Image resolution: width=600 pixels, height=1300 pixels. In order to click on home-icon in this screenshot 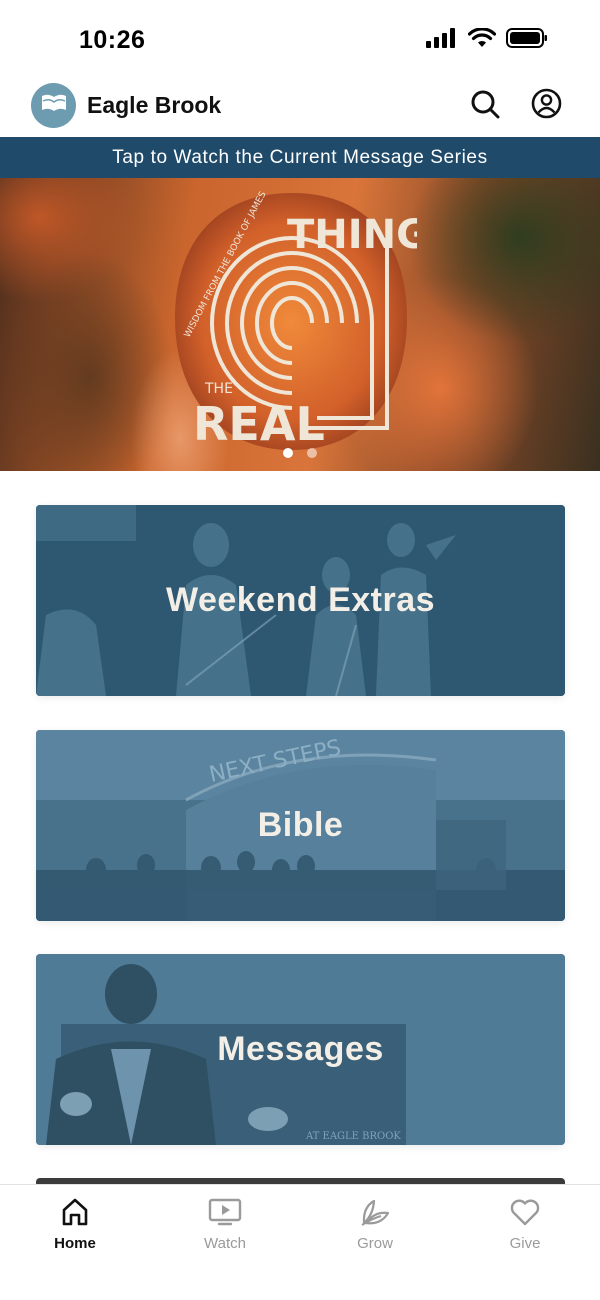, I will do `click(75, 1212)`.